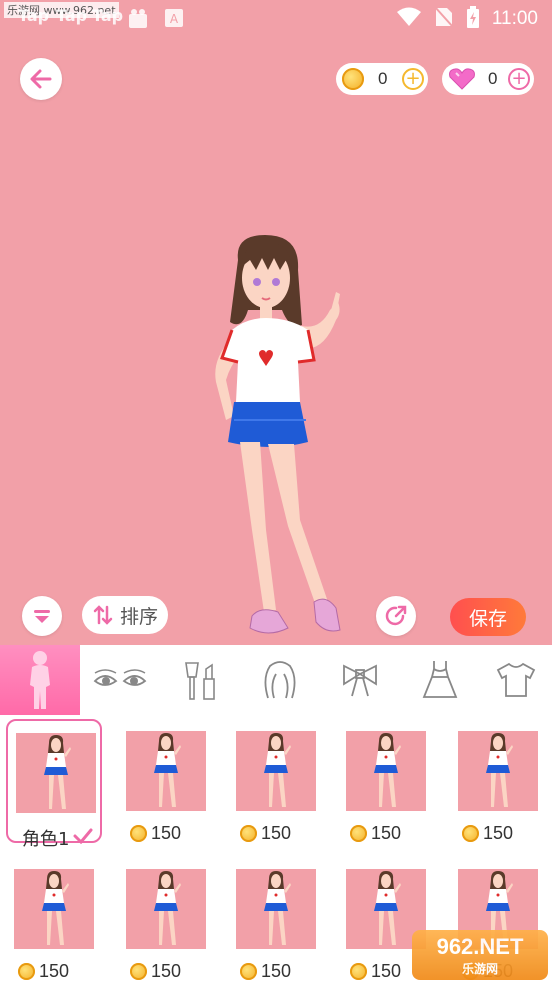 The height and width of the screenshot is (983, 552). Describe the element at coordinates (46, 839) in the screenshot. I see `outfit-name-label: 角色1` at that location.